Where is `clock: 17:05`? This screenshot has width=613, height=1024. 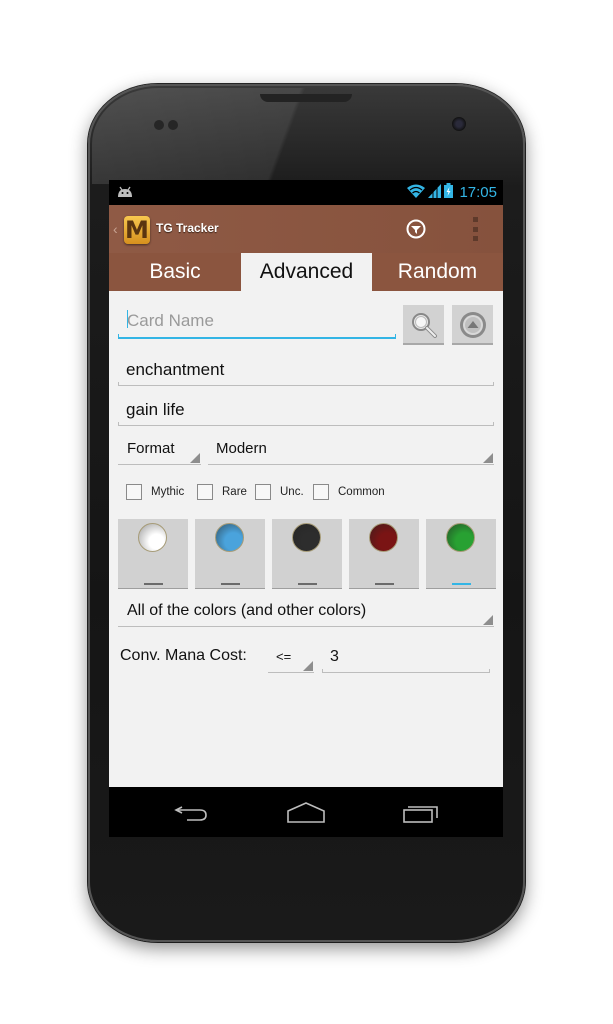
clock: 17:05 is located at coordinates (478, 192).